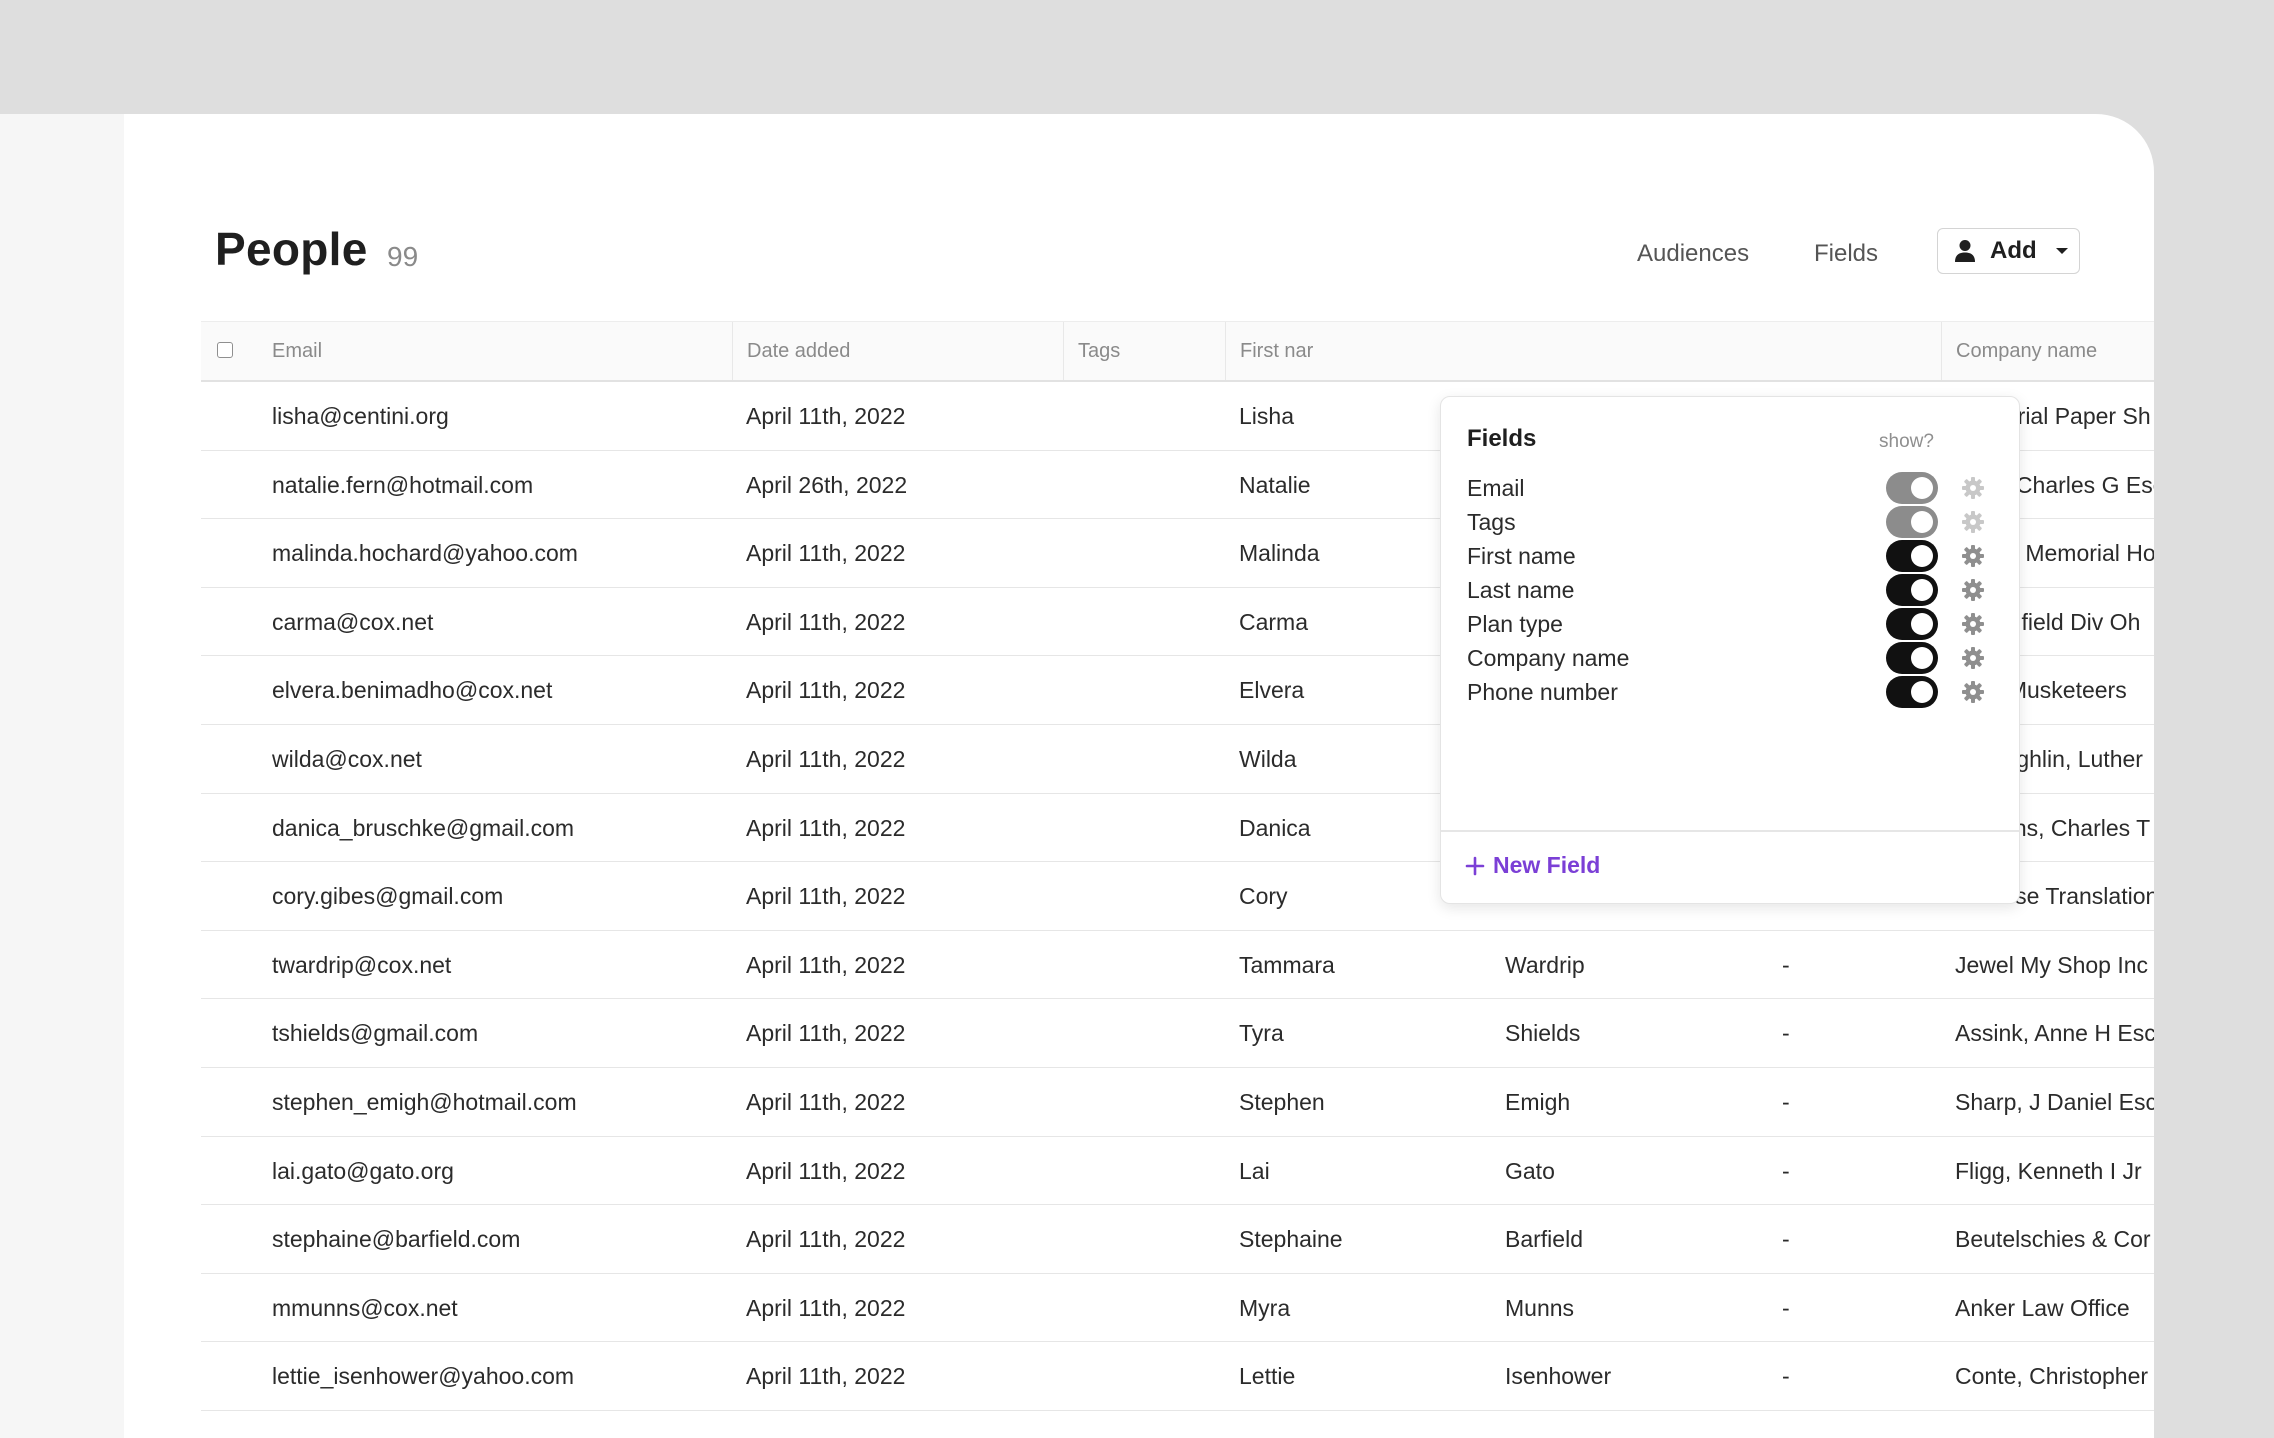  What do you see at coordinates (1545, 964) in the screenshot?
I see `cell-last-name: Wardrip` at bounding box center [1545, 964].